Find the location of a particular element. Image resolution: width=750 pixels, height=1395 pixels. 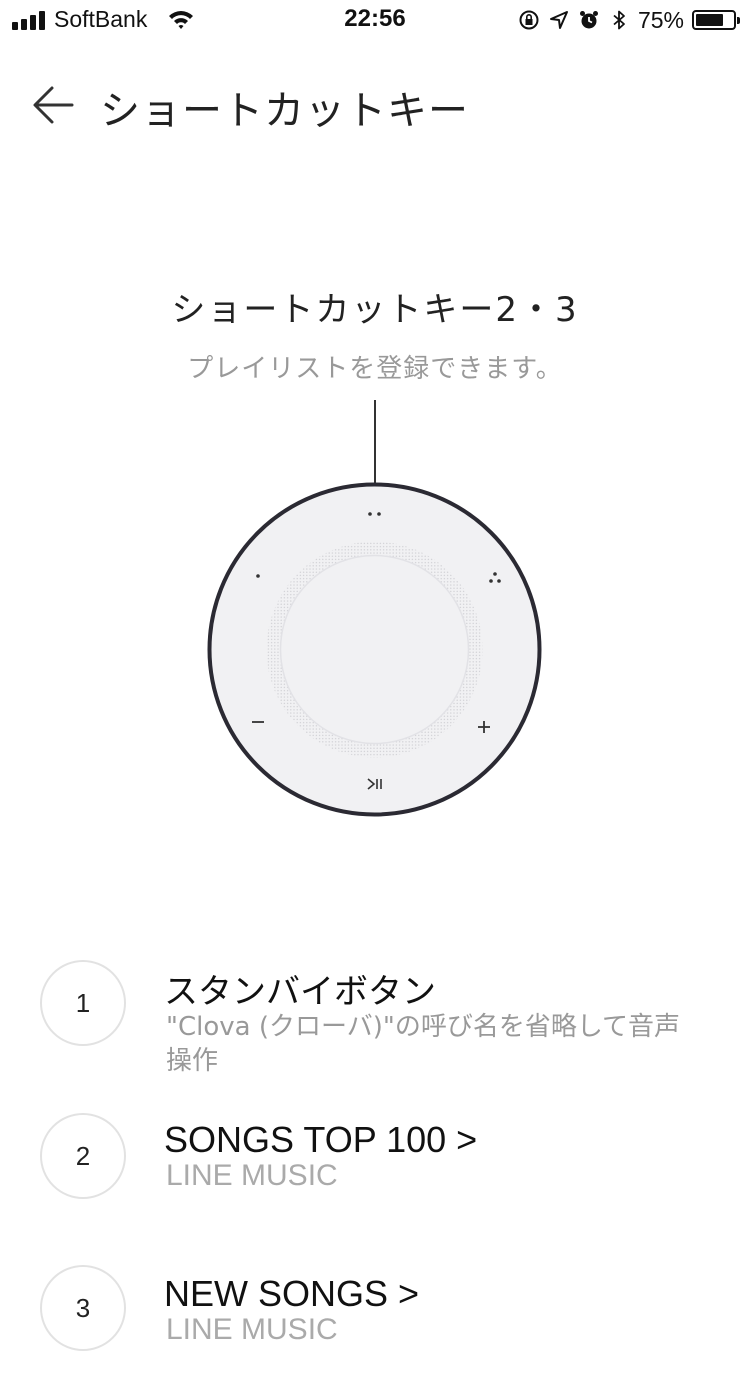

location-icon is located at coordinates (558, 20).